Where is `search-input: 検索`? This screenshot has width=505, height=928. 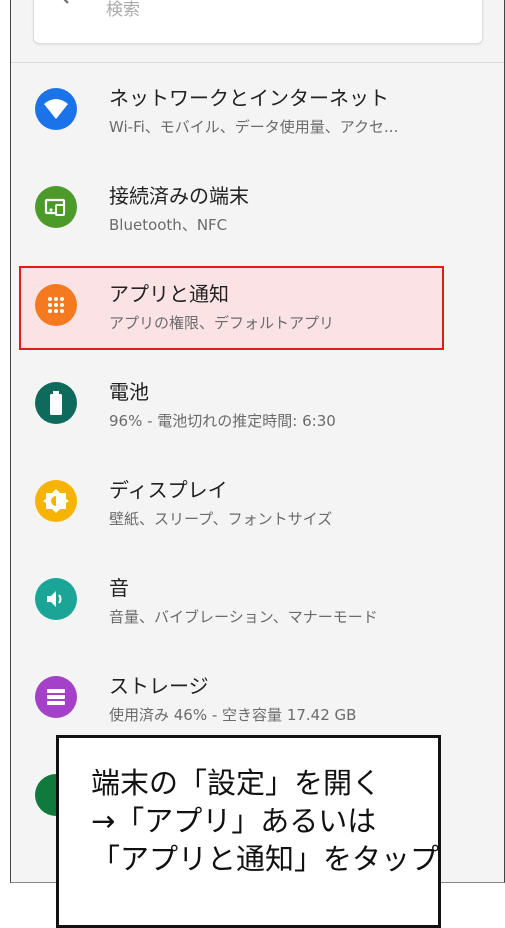 search-input: 検索 is located at coordinates (258, 22).